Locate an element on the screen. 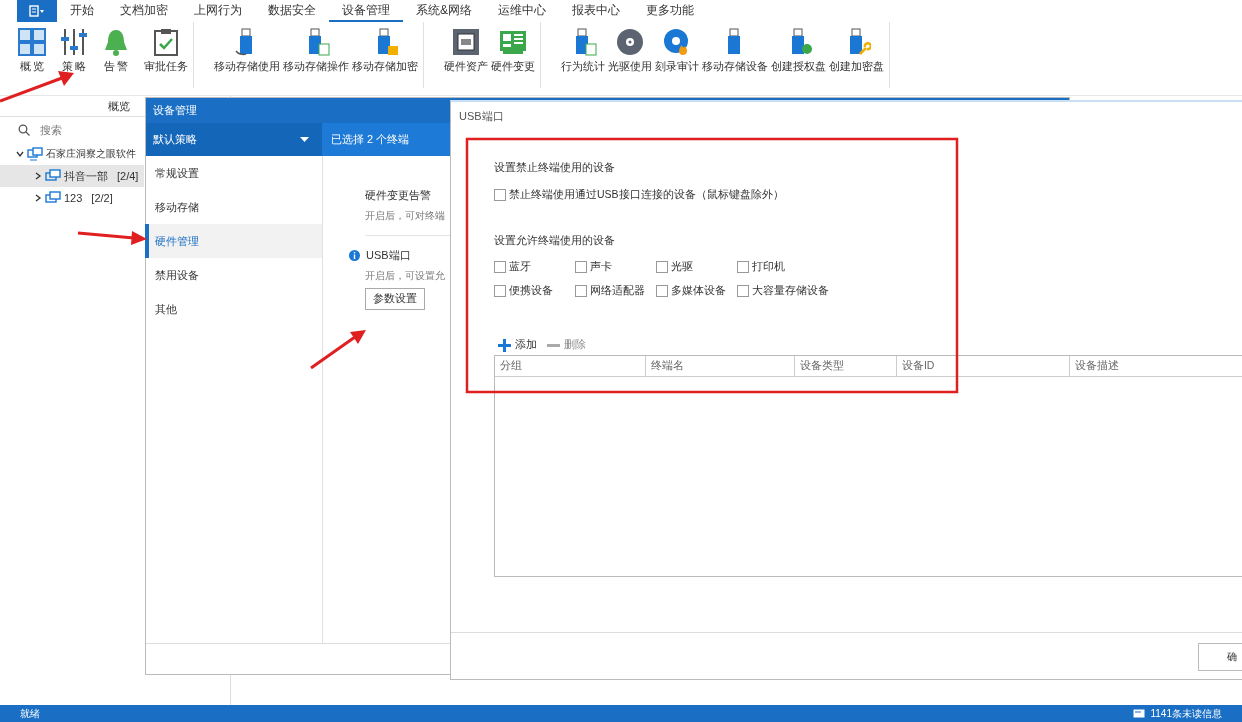 The width and height of the screenshot is (1242, 722). settings-button: 参数设置 is located at coordinates (395, 299).